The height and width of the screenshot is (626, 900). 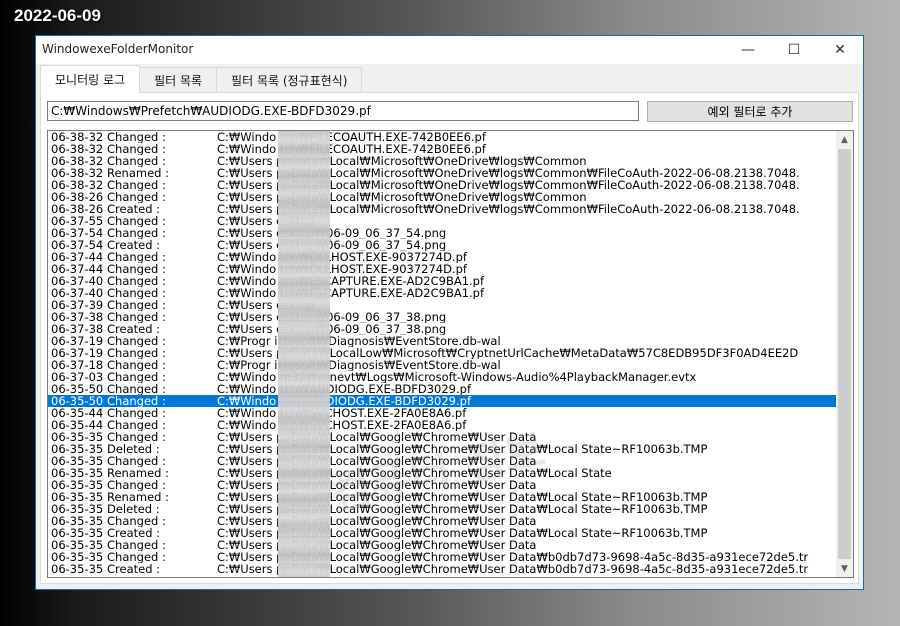 I want to click on log-time: 06-38-32, so click(x=77, y=185).